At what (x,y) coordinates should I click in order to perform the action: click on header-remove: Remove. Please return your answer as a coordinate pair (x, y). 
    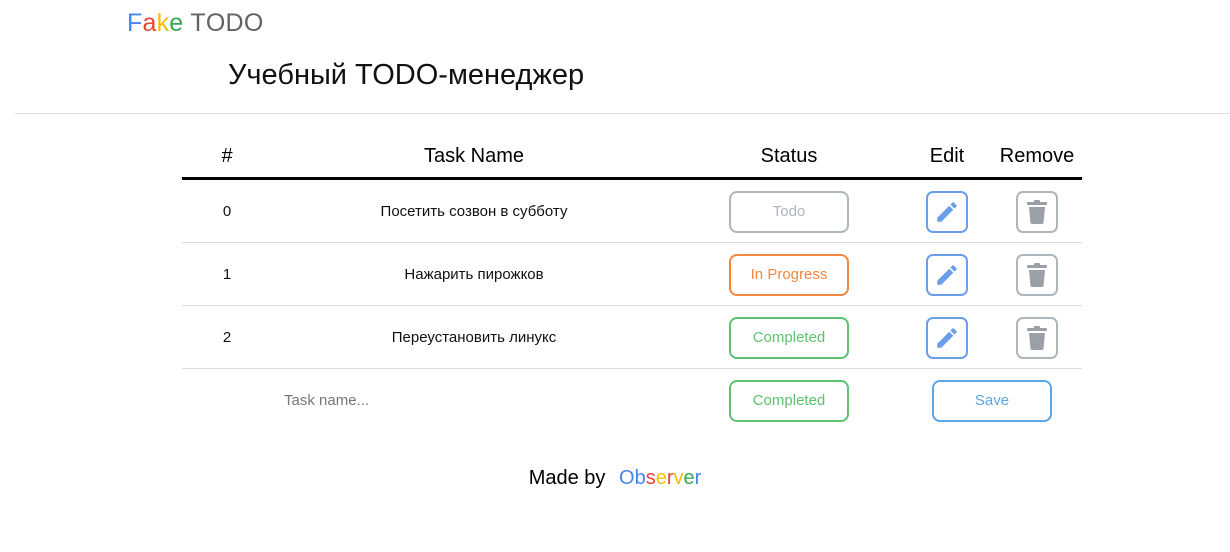
    Looking at the image, I should click on (1037, 156).